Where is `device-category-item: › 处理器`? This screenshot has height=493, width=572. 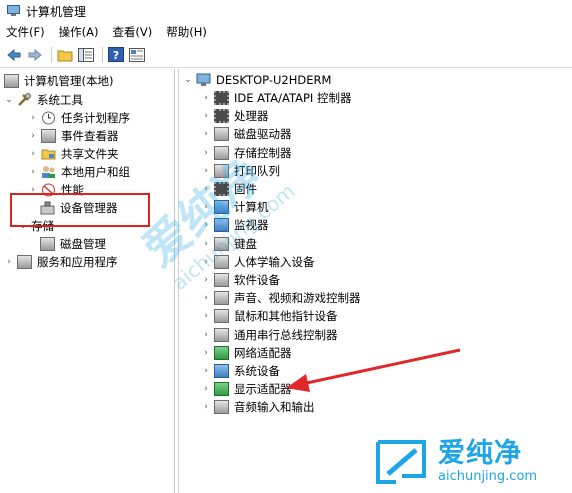 device-category-item: › 处理器 is located at coordinates (235, 116).